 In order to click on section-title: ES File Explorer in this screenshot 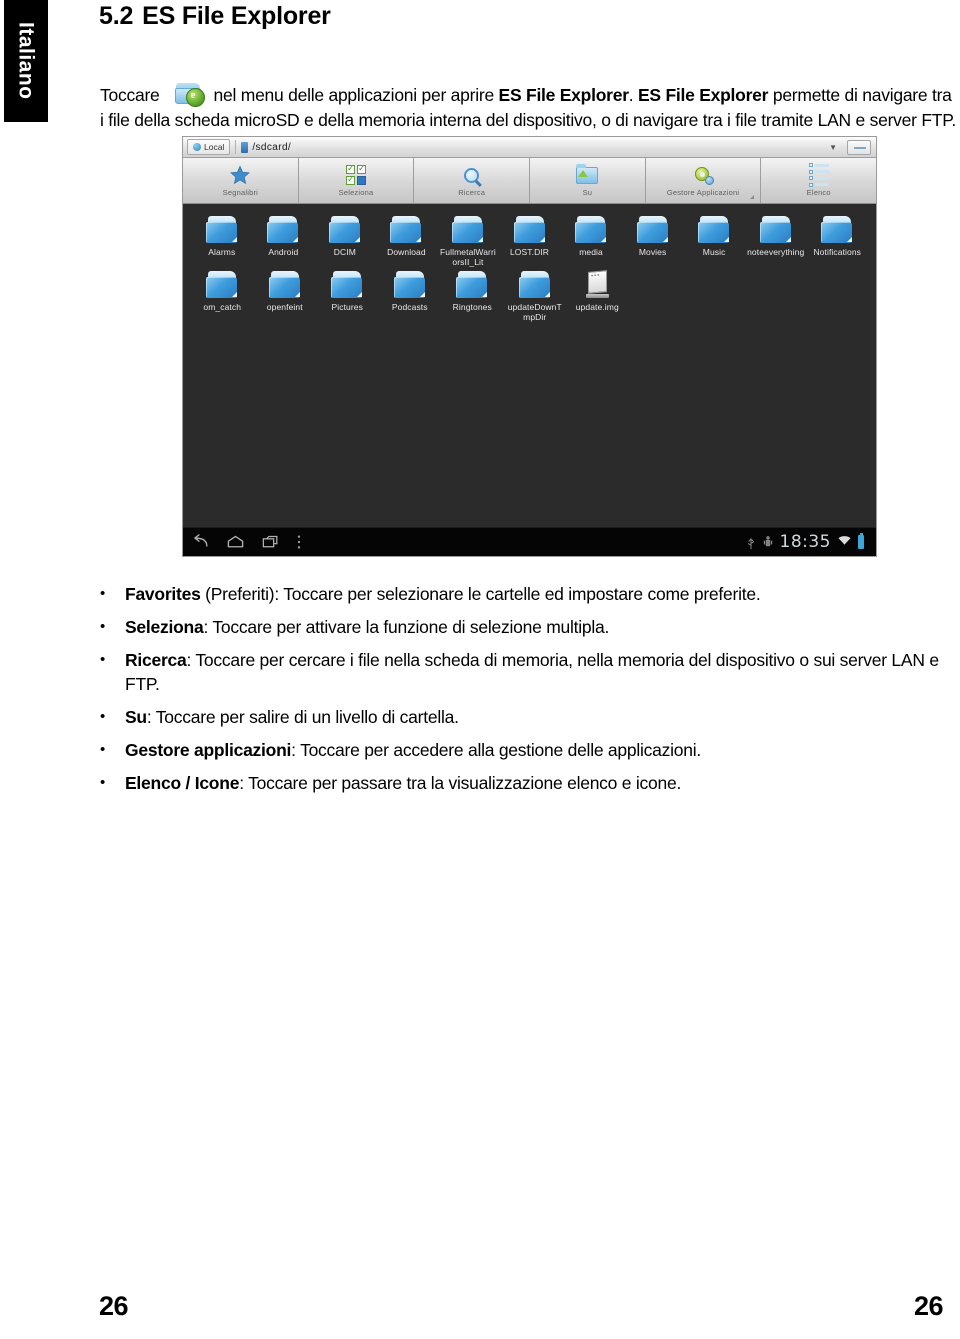, I will do `click(236, 16)`.